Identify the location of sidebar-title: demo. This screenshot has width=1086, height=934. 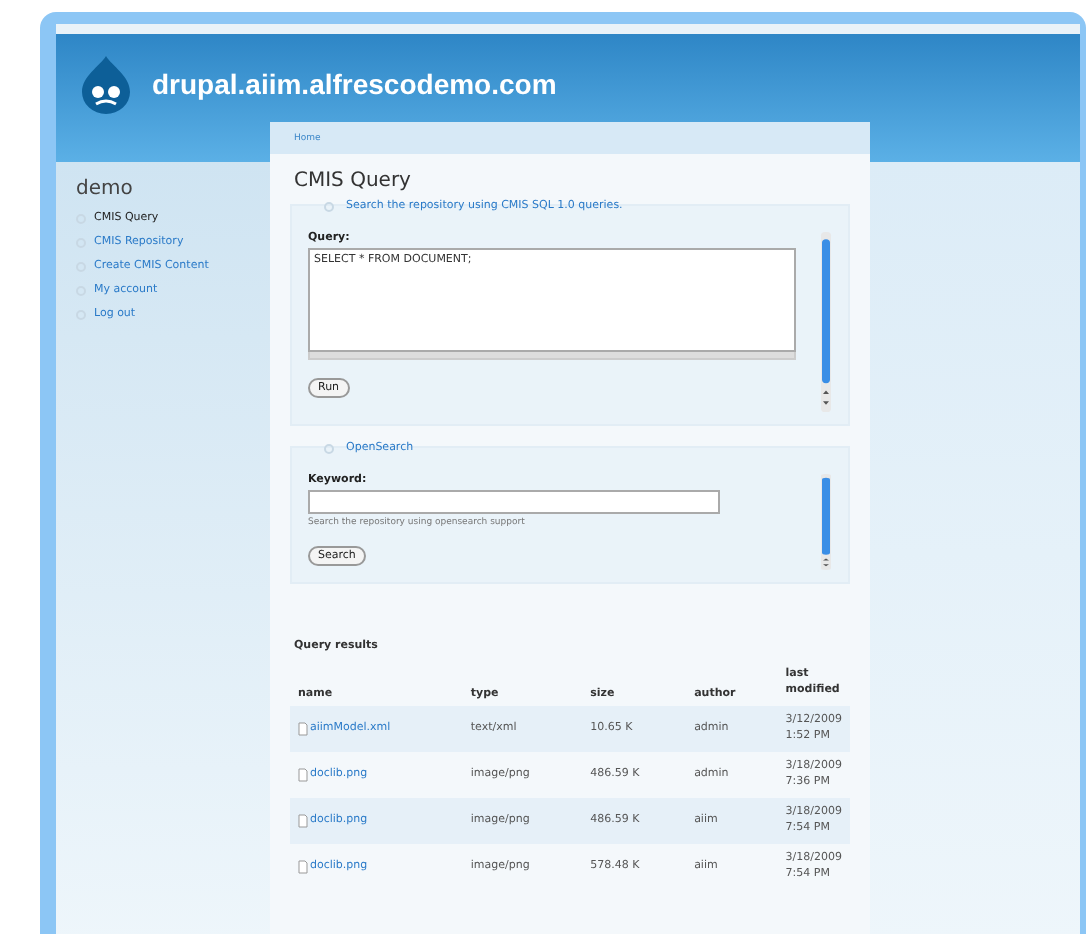
(105, 189).